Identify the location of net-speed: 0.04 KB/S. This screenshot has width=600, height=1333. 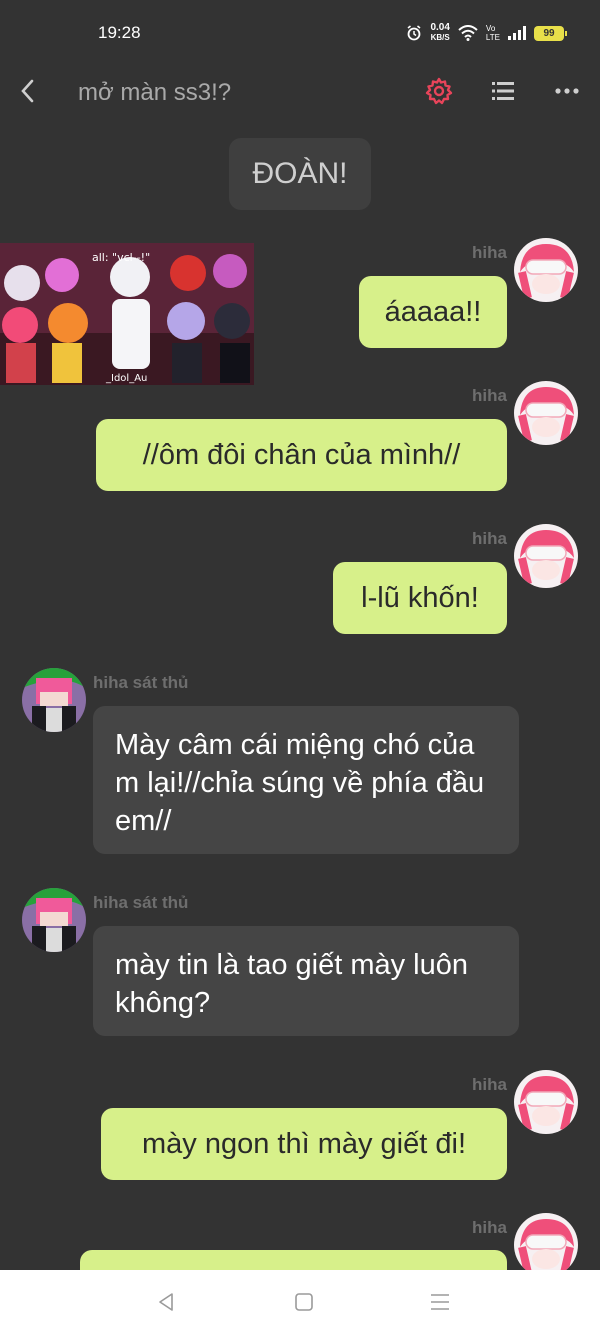
(439, 33).